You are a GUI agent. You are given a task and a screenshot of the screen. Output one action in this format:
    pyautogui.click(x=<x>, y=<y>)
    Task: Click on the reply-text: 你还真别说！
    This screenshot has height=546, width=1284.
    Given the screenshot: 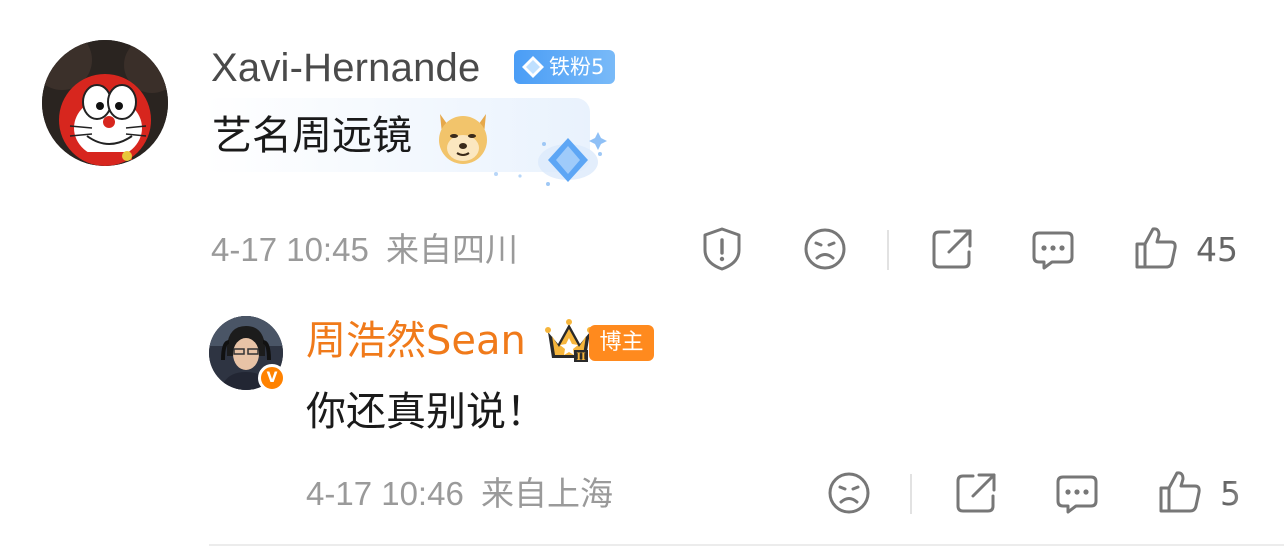 What is the action you would take?
    pyautogui.click(x=426, y=412)
    